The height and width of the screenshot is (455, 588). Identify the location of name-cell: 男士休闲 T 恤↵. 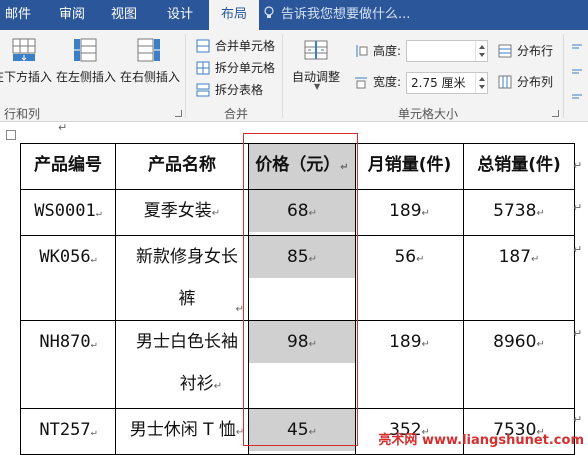
(182, 431).